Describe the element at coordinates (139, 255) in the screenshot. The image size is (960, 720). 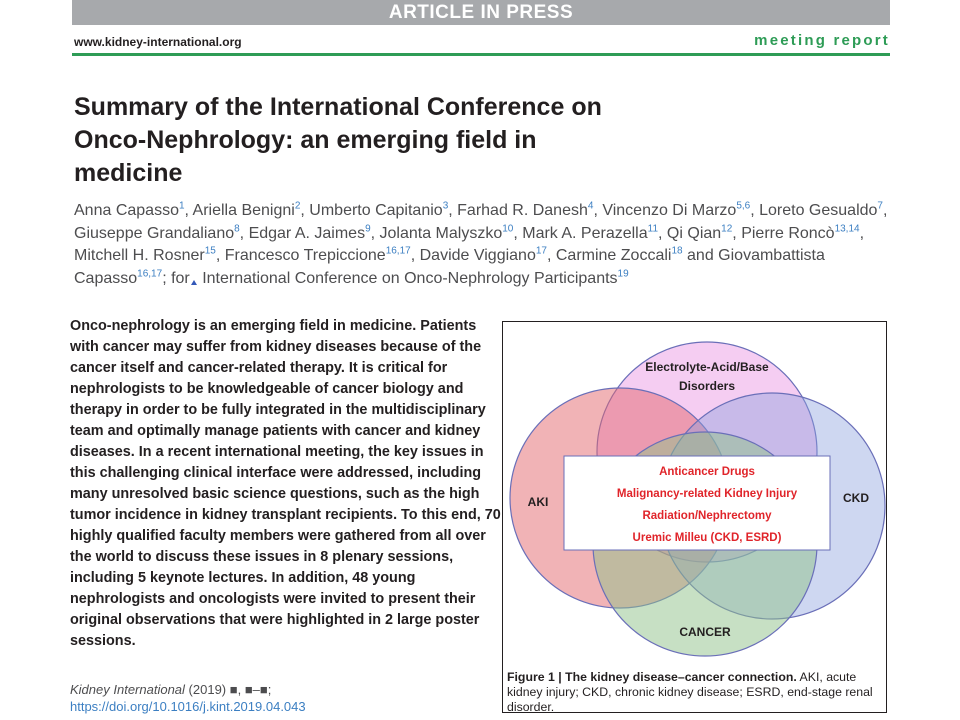
I see `author-name: Mitchell H. Rosner` at that location.